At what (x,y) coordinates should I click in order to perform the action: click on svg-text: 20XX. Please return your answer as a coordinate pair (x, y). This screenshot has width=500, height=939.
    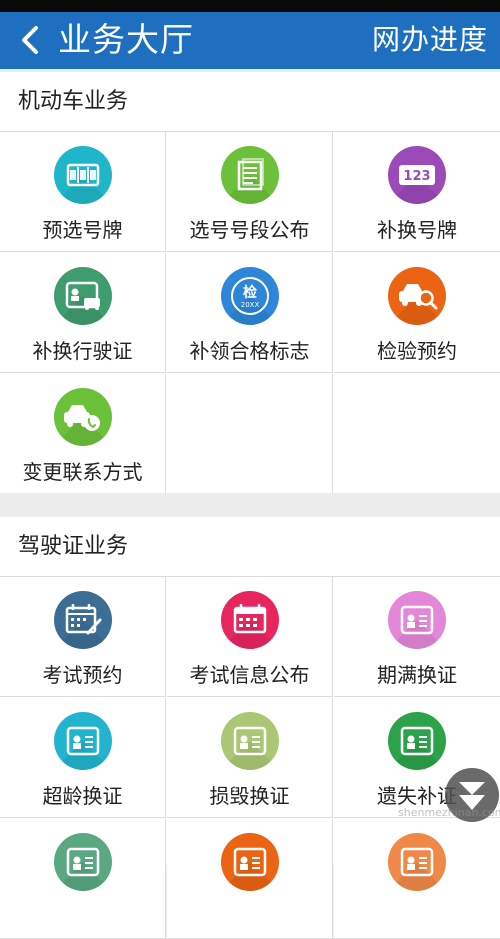
    Looking at the image, I should click on (249, 305).